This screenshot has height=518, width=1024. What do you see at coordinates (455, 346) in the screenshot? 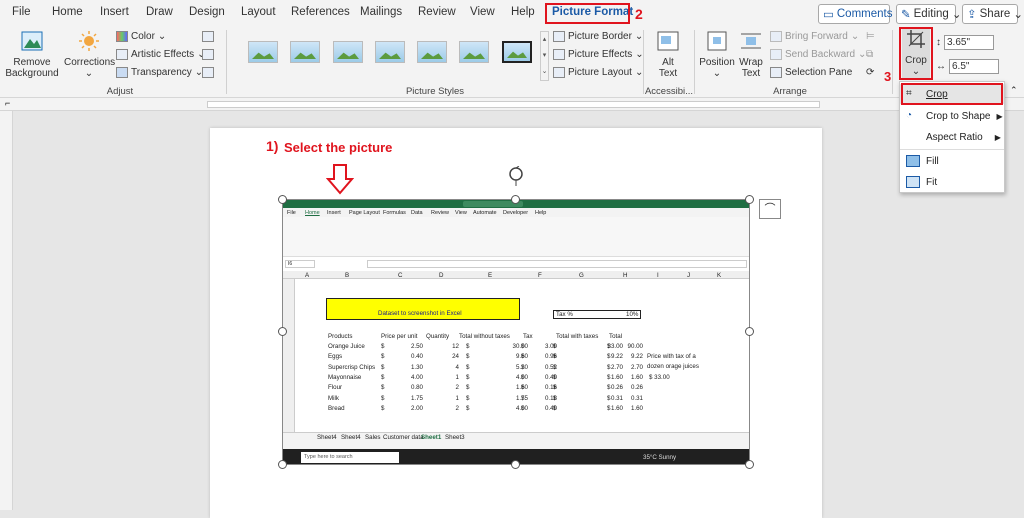
I see `excel-cell: 12` at bounding box center [455, 346].